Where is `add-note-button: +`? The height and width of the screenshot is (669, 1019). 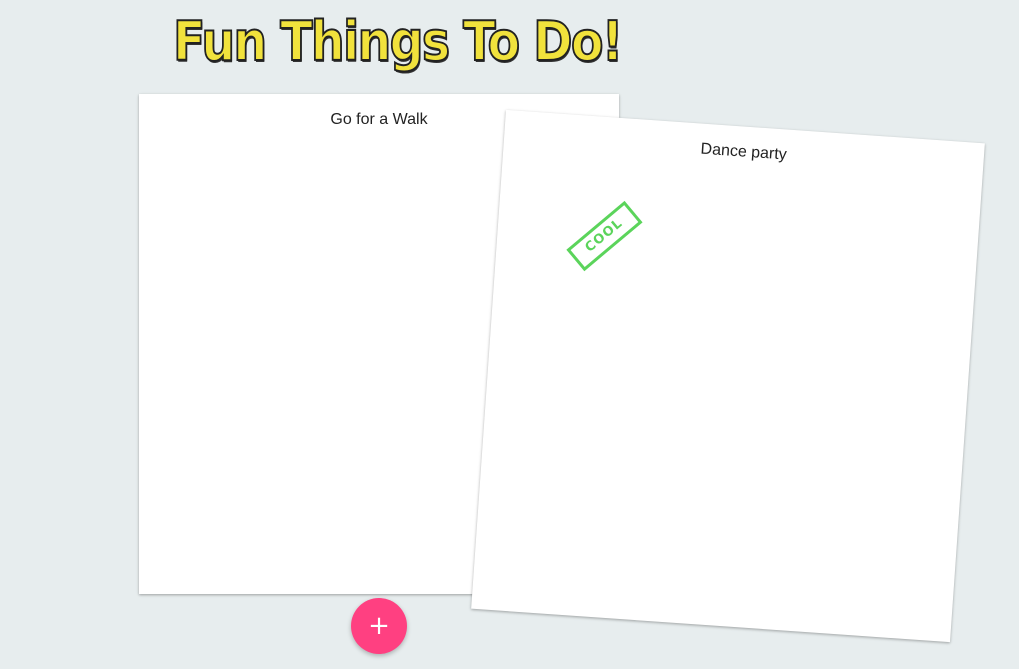 add-note-button: + is located at coordinates (379, 626).